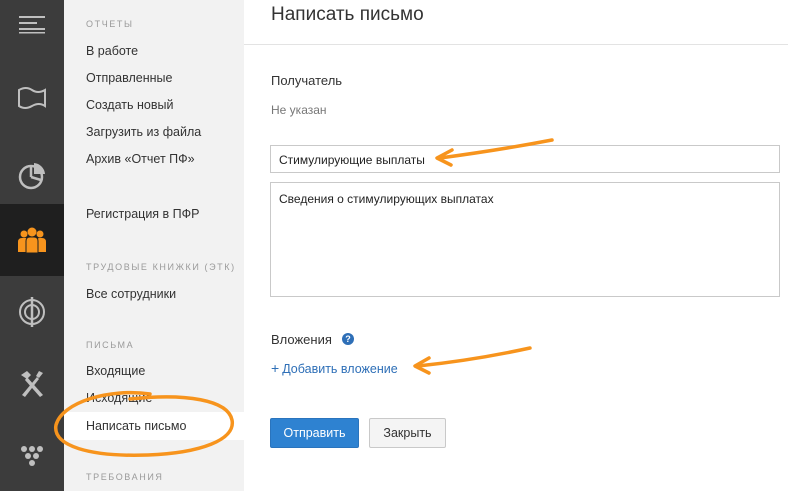 The height and width of the screenshot is (491, 788). What do you see at coordinates (129, 105) in the screenshot?
I see `menu-item-create-new: Создать новый` at bounding box center [129, 105].